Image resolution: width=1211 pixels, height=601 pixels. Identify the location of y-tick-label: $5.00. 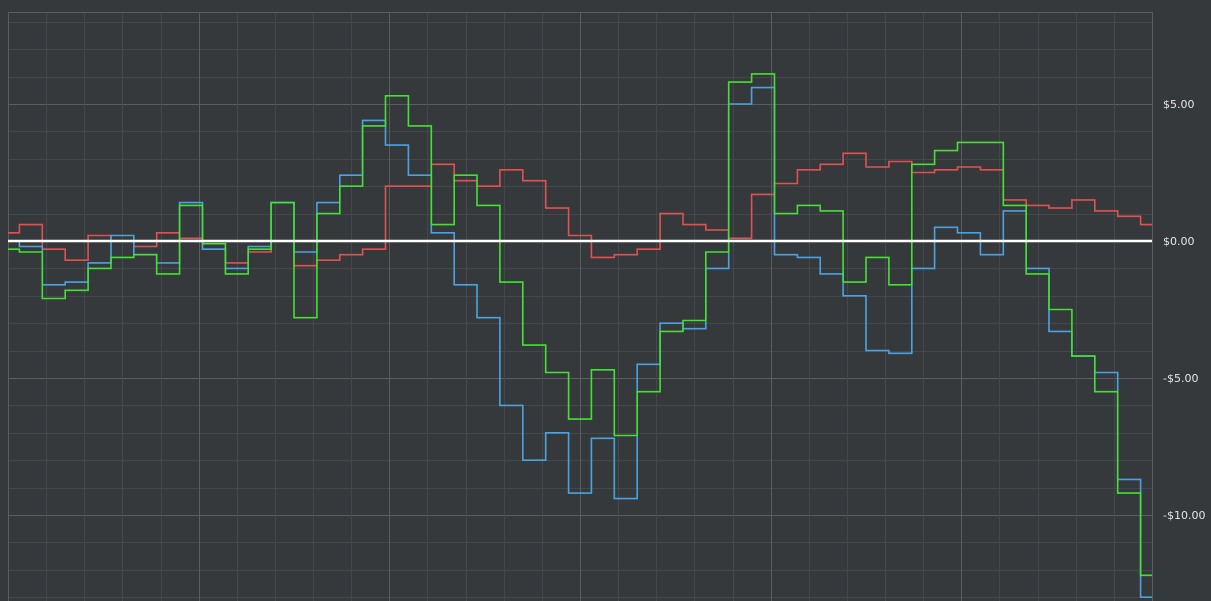
(1179, 104).